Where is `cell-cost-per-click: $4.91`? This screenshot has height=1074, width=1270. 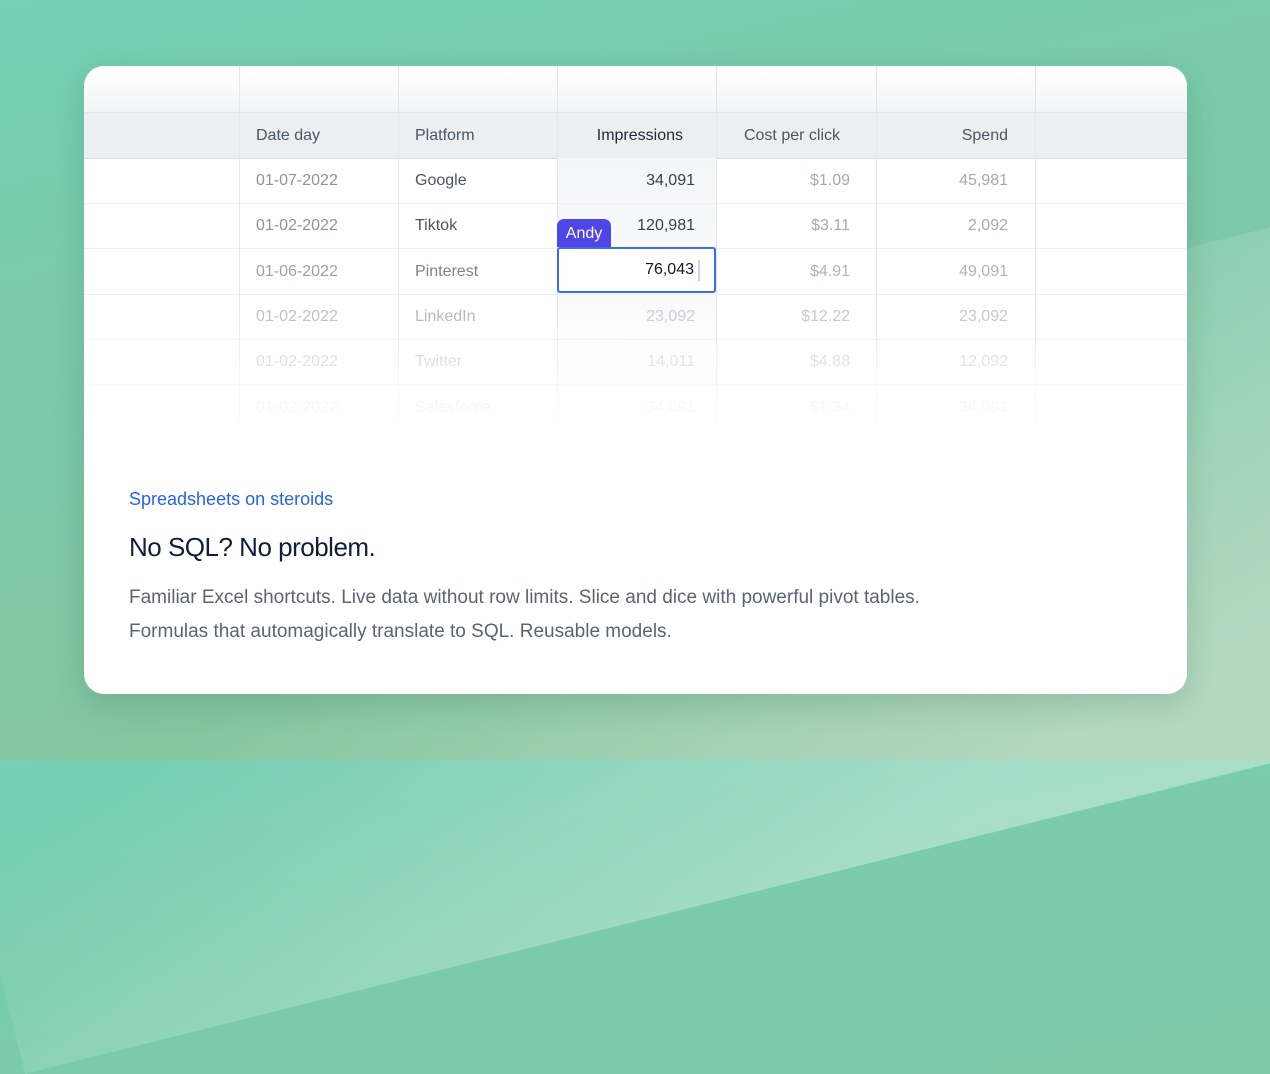
cell-cost-per-click: $4.91 is located at coordinates (783, 271).